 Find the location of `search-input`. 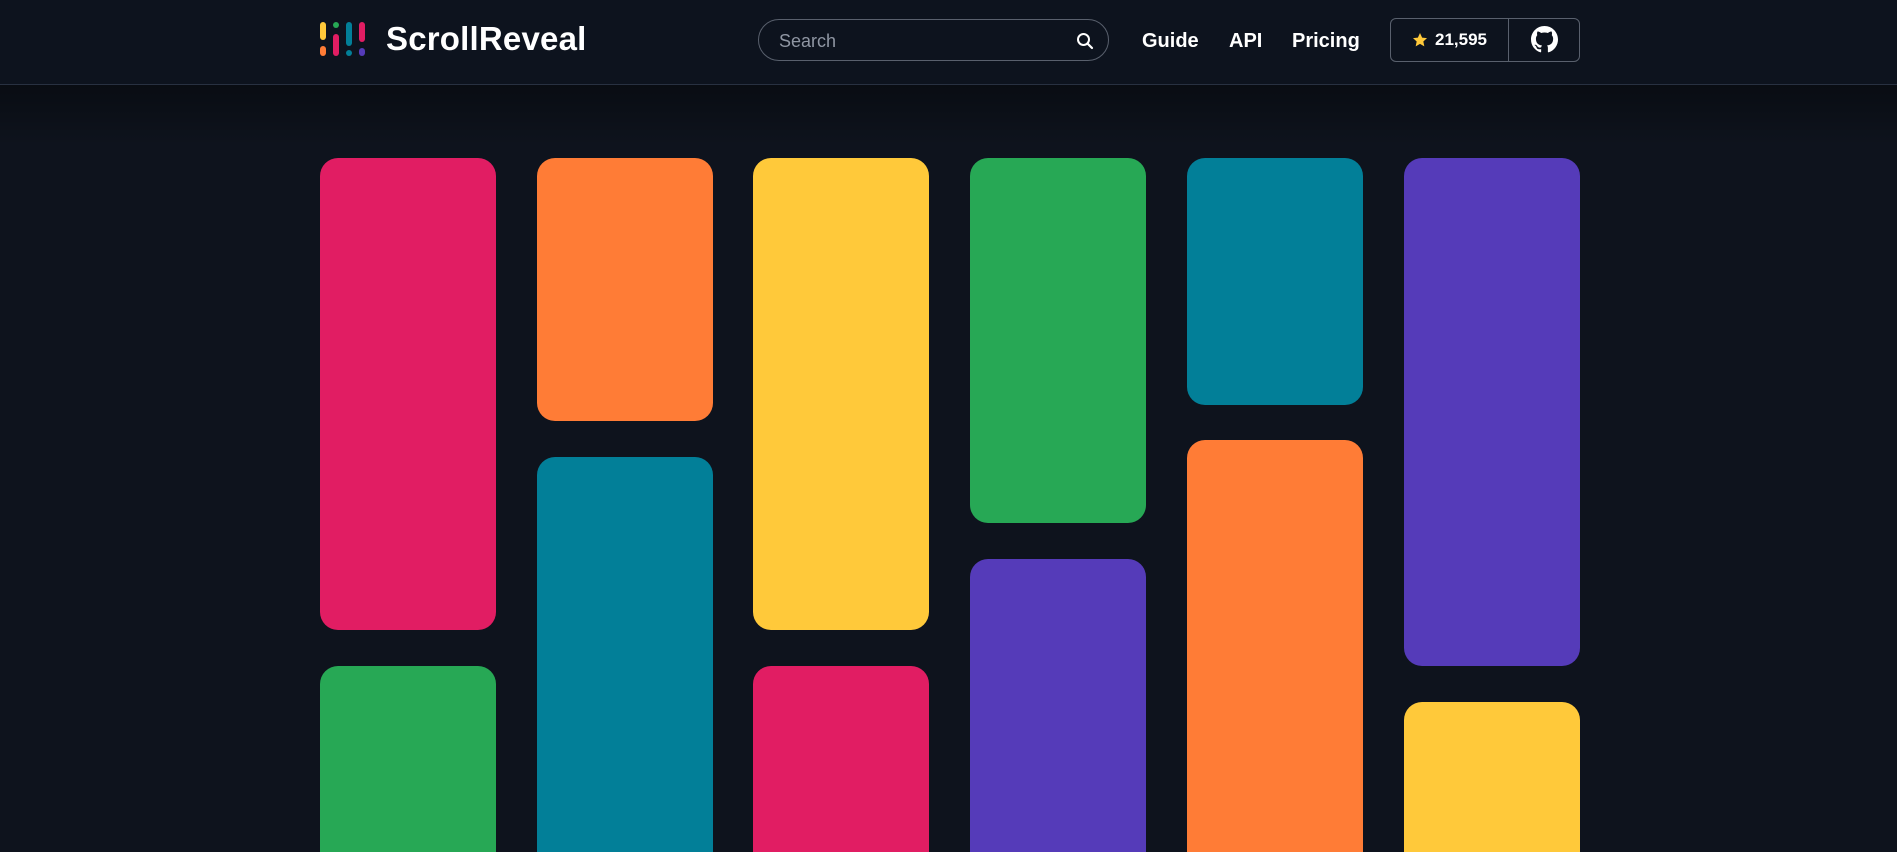

search-input is located at coordinates (924, 41).